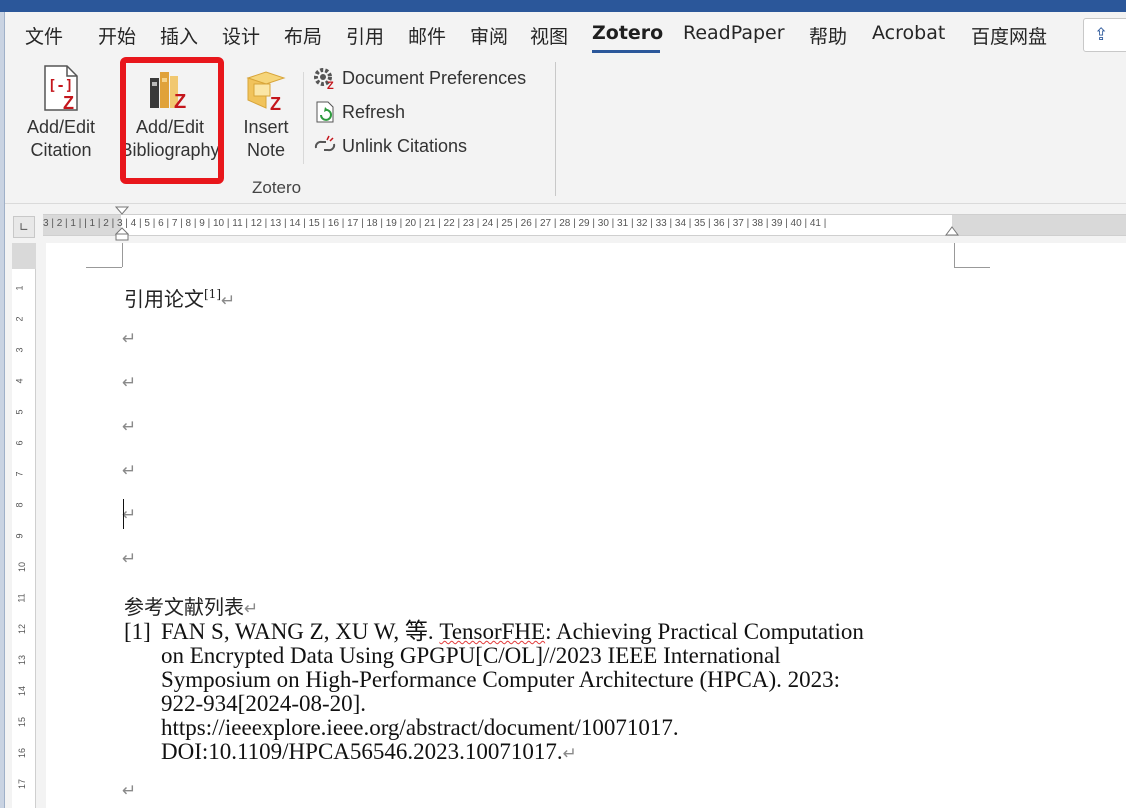 The image size is (1126, 808). Describe the element at coordinates (954, 255) in the screenshot. I see `crop-mark-right` at that location.